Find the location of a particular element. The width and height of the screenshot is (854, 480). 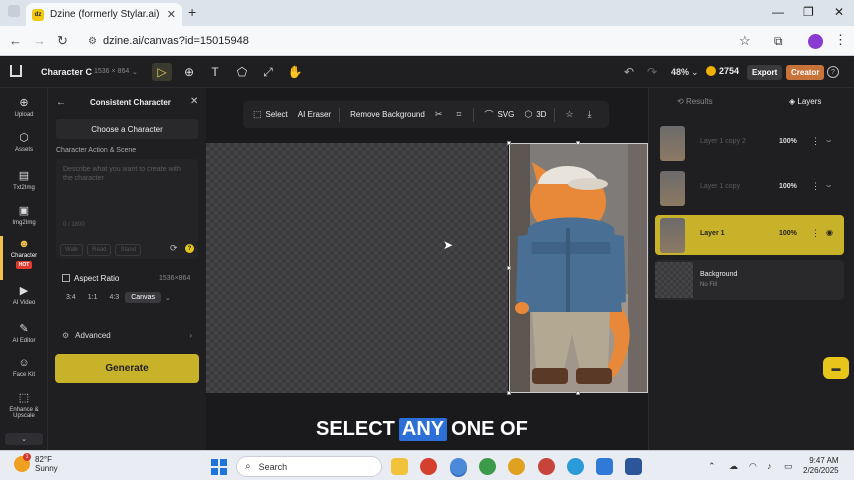

back-arrow-icon: ← is located at coordinates (61, 102).